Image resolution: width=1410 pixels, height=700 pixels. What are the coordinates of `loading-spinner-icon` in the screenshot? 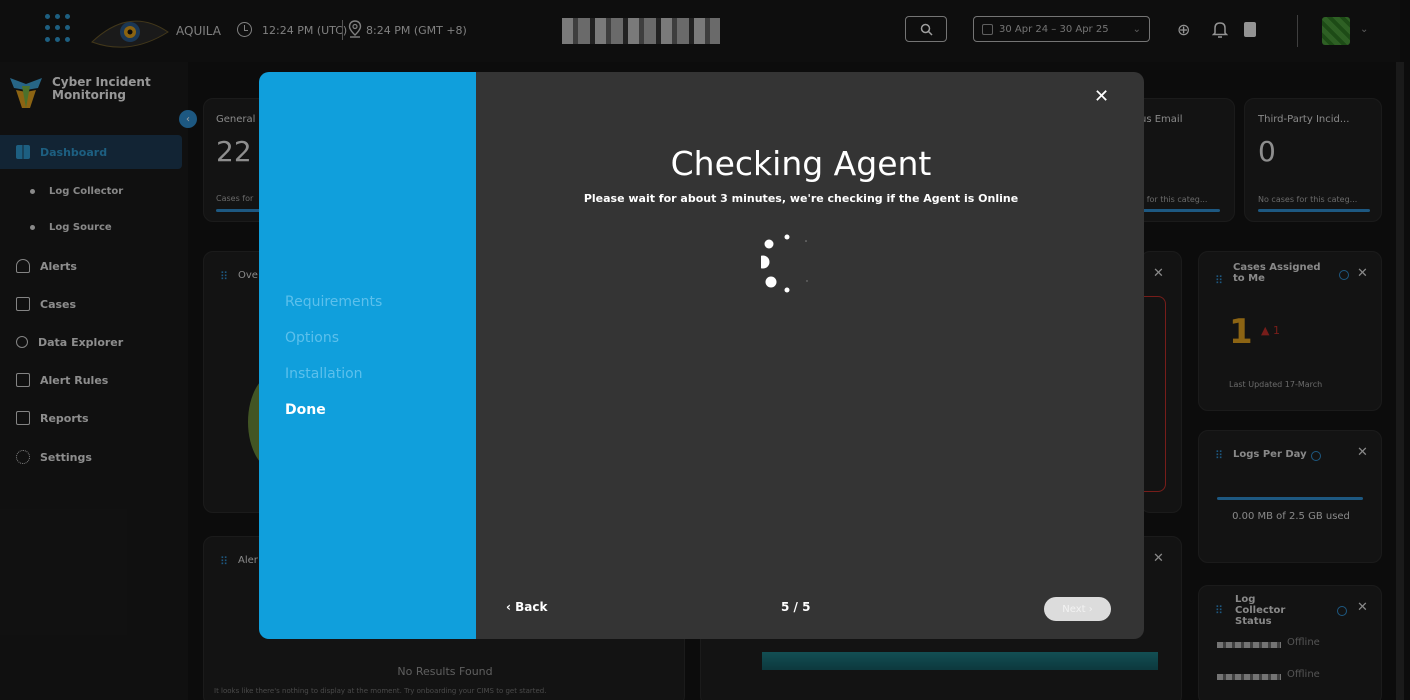 It's located at (784, 263).